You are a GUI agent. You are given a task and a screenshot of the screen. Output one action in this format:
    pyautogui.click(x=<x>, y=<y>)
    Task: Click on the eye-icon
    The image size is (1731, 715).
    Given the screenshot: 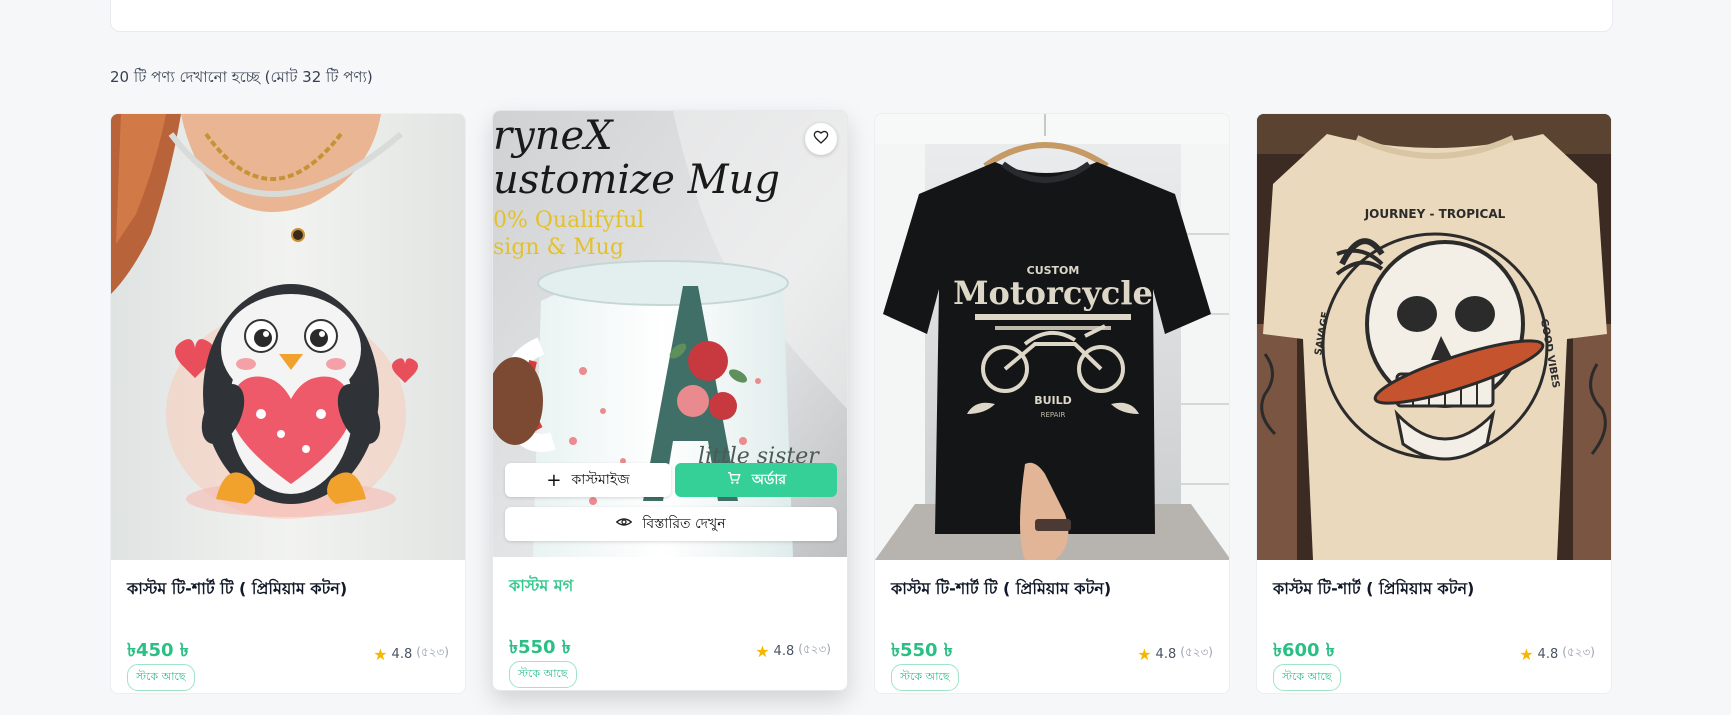 What is the action you would take?
    pyautogui.click(x=624, y=524)
    